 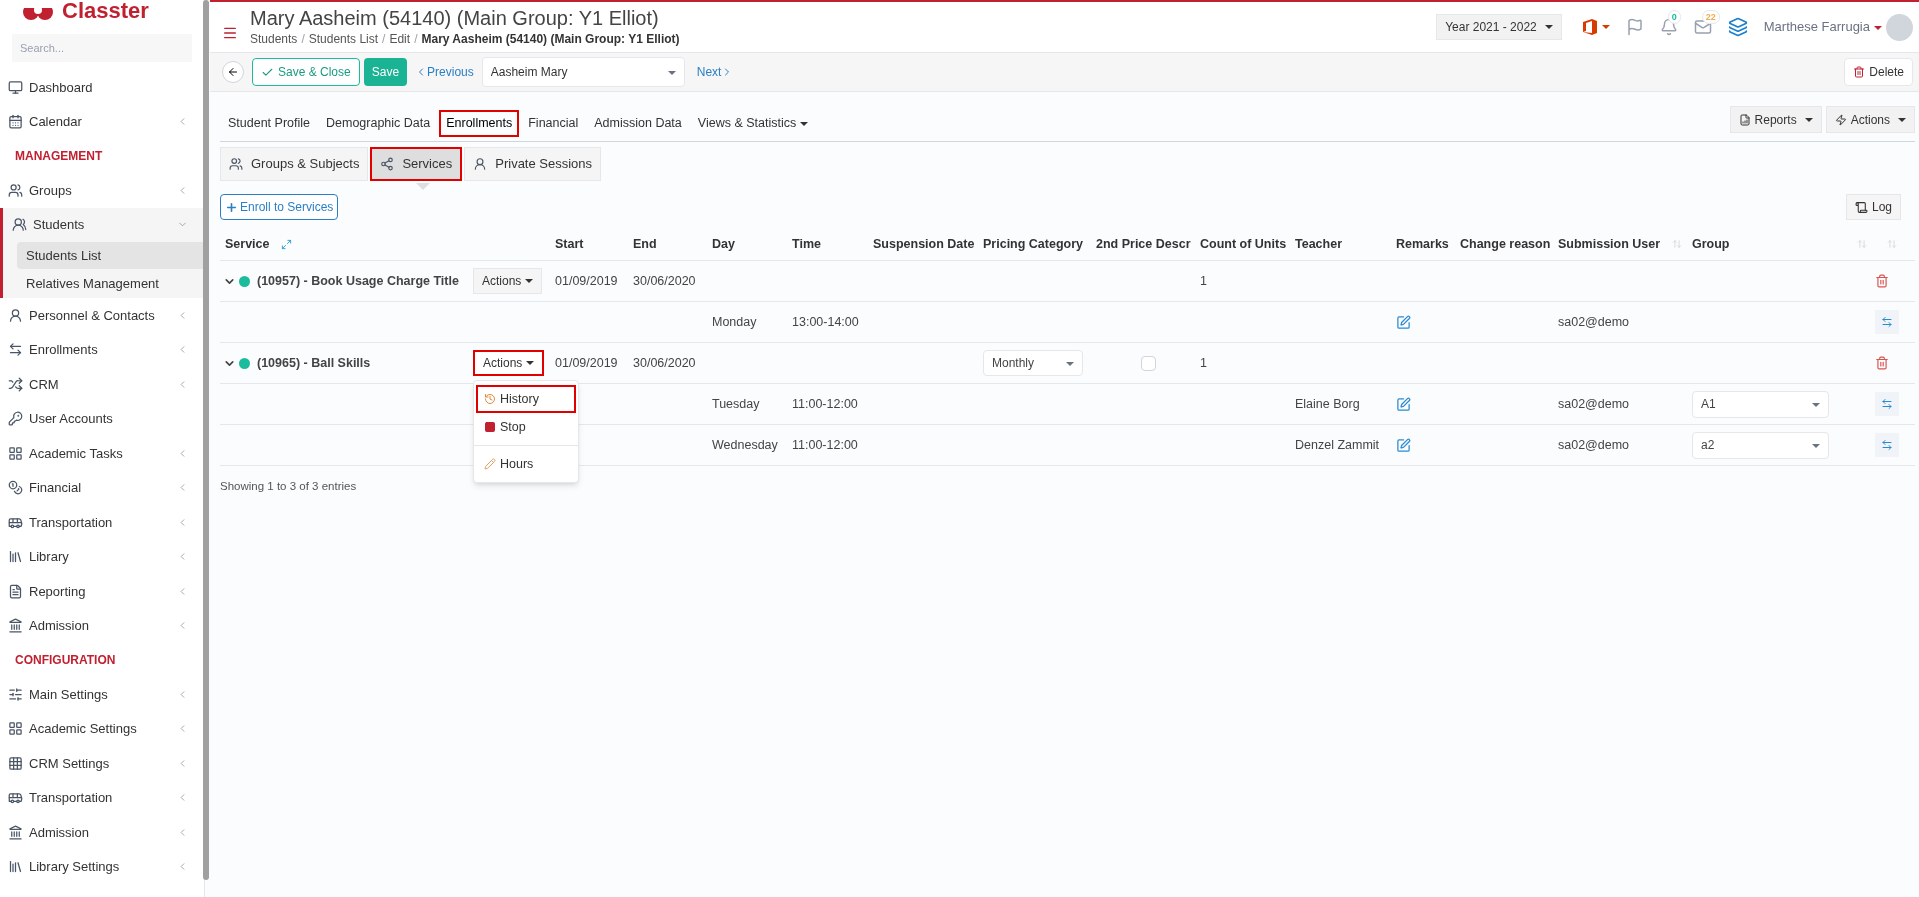 What do you see at coordinates (102, 453) in the screenshot?
I see `sidebar-item: Academic Tasks` at bounding box center [102, 453].